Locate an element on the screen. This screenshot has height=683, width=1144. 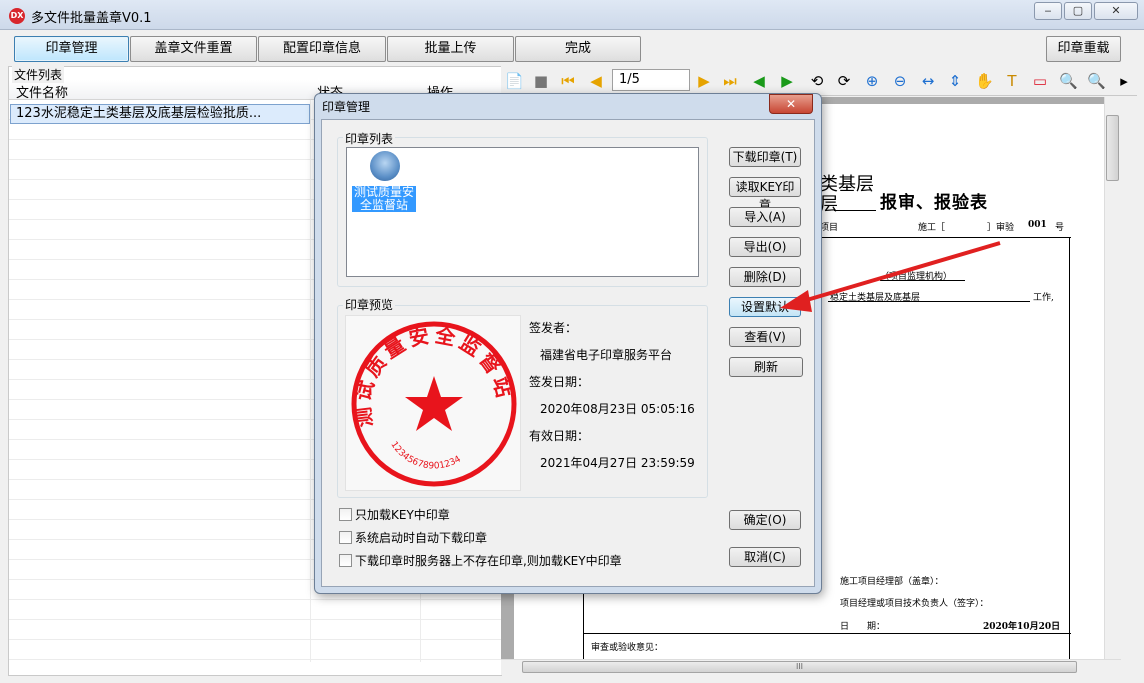
doc-date-label: 日 期： is located at coordinates (863, 627).